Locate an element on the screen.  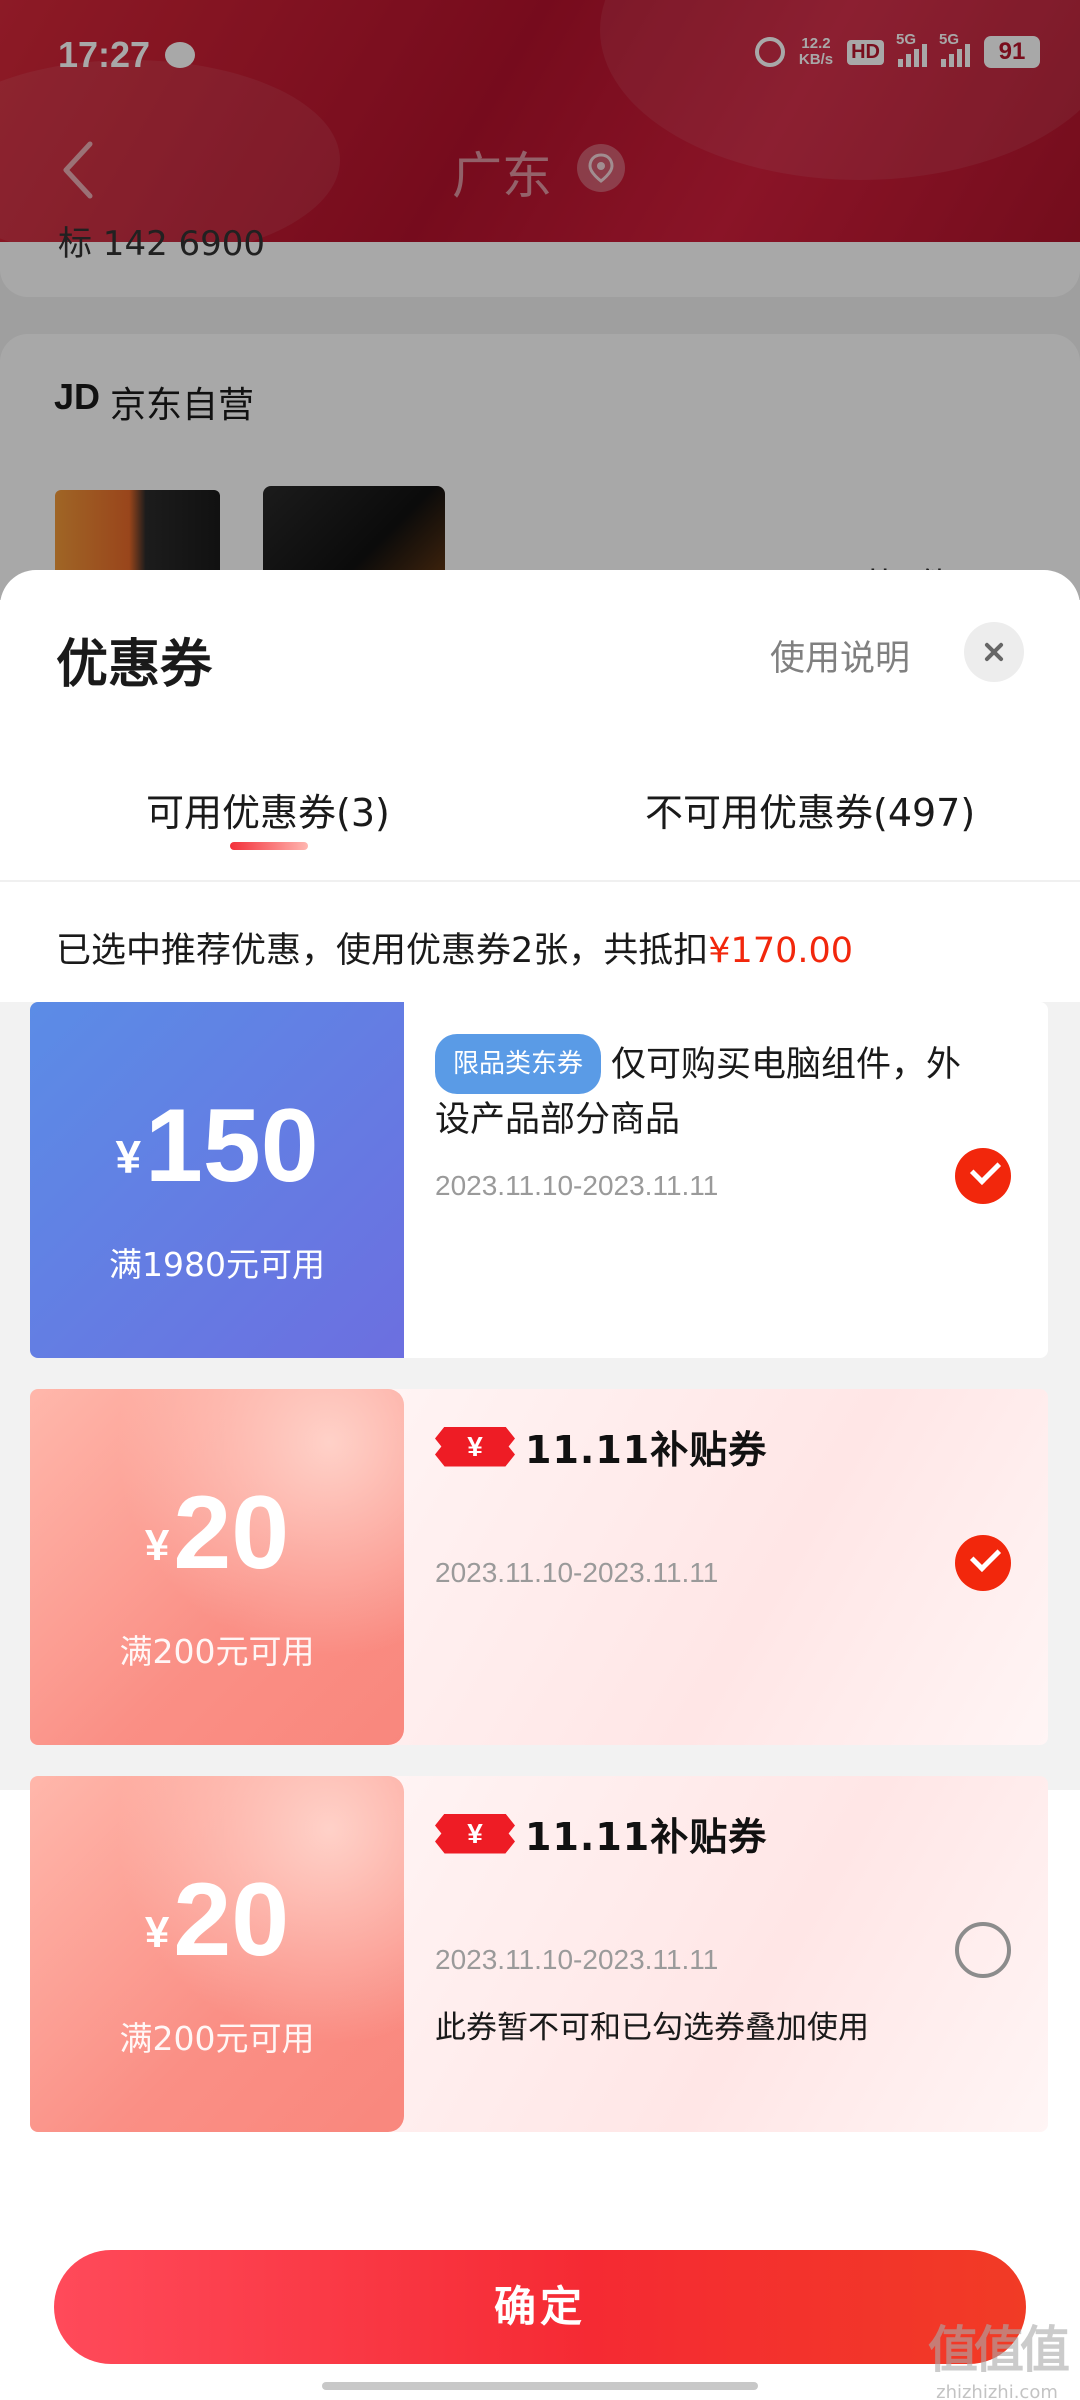
confirm-button: 确定 is located at coordinates (540, 2307).